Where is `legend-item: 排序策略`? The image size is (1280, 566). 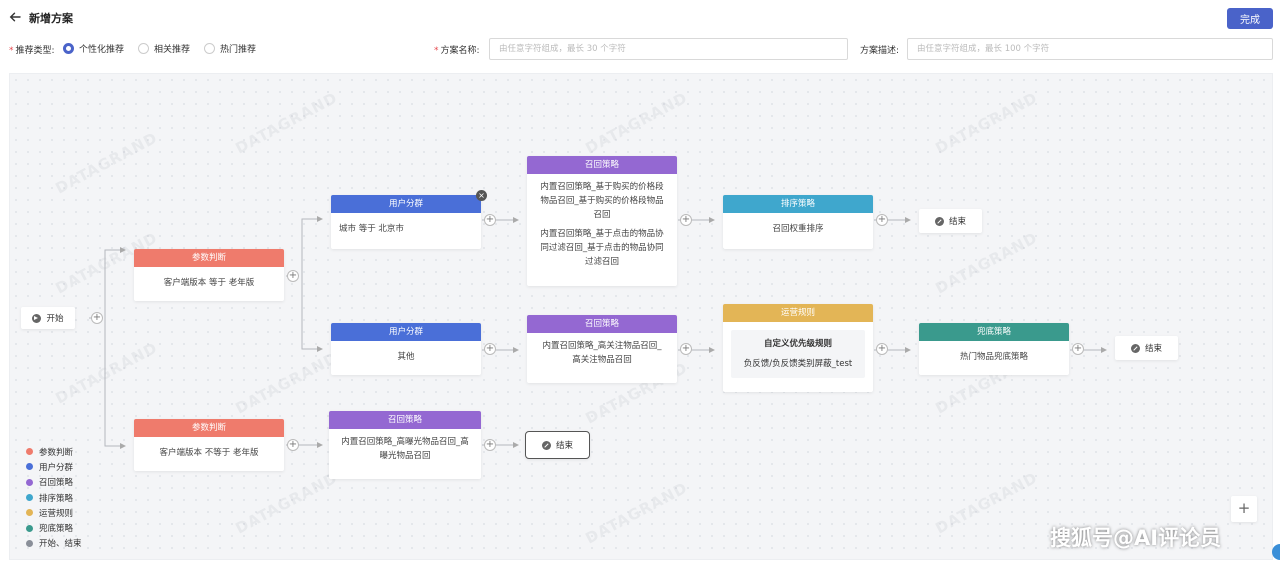
legend-item: 排序策略 is located at coordinates (54, 497).